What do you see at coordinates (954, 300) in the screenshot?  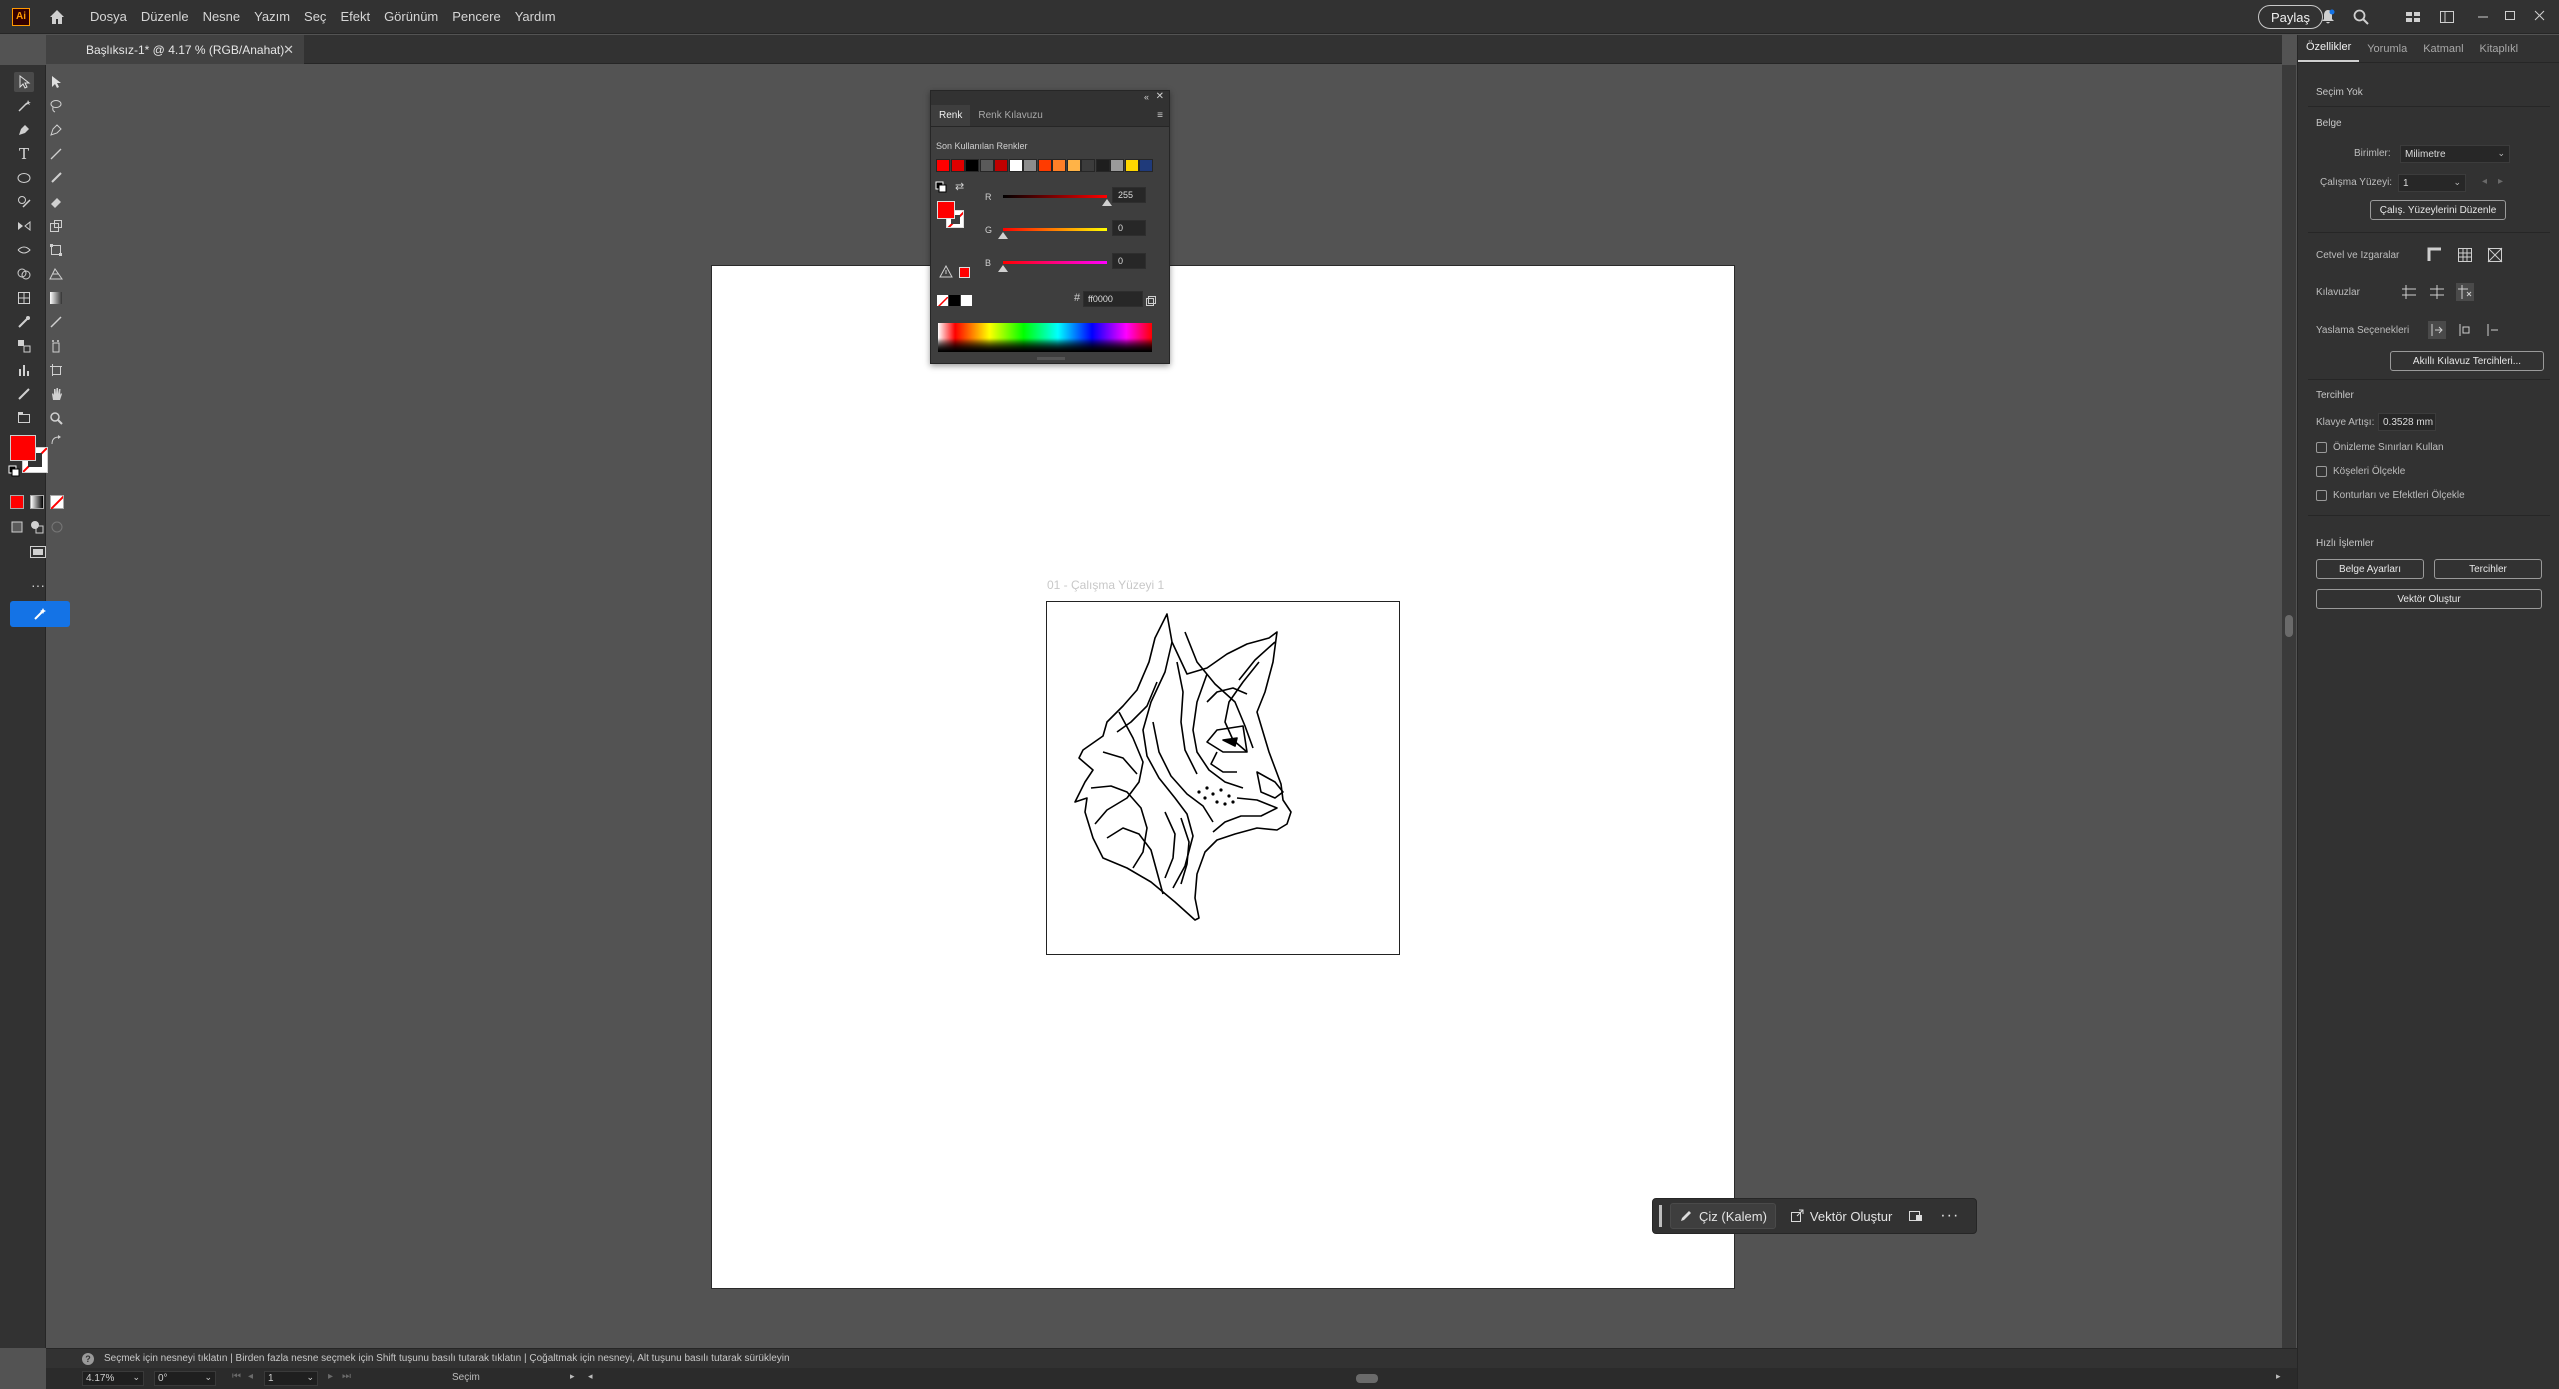 I see `black-swatch` at bounding box center [954, 300].